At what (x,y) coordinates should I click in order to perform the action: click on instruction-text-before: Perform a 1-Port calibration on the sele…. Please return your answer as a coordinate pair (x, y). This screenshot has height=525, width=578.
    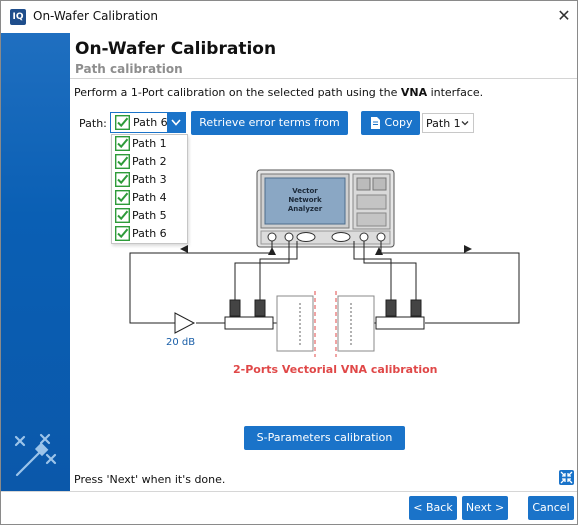
    Looking at the image, I should click on (237, 92).